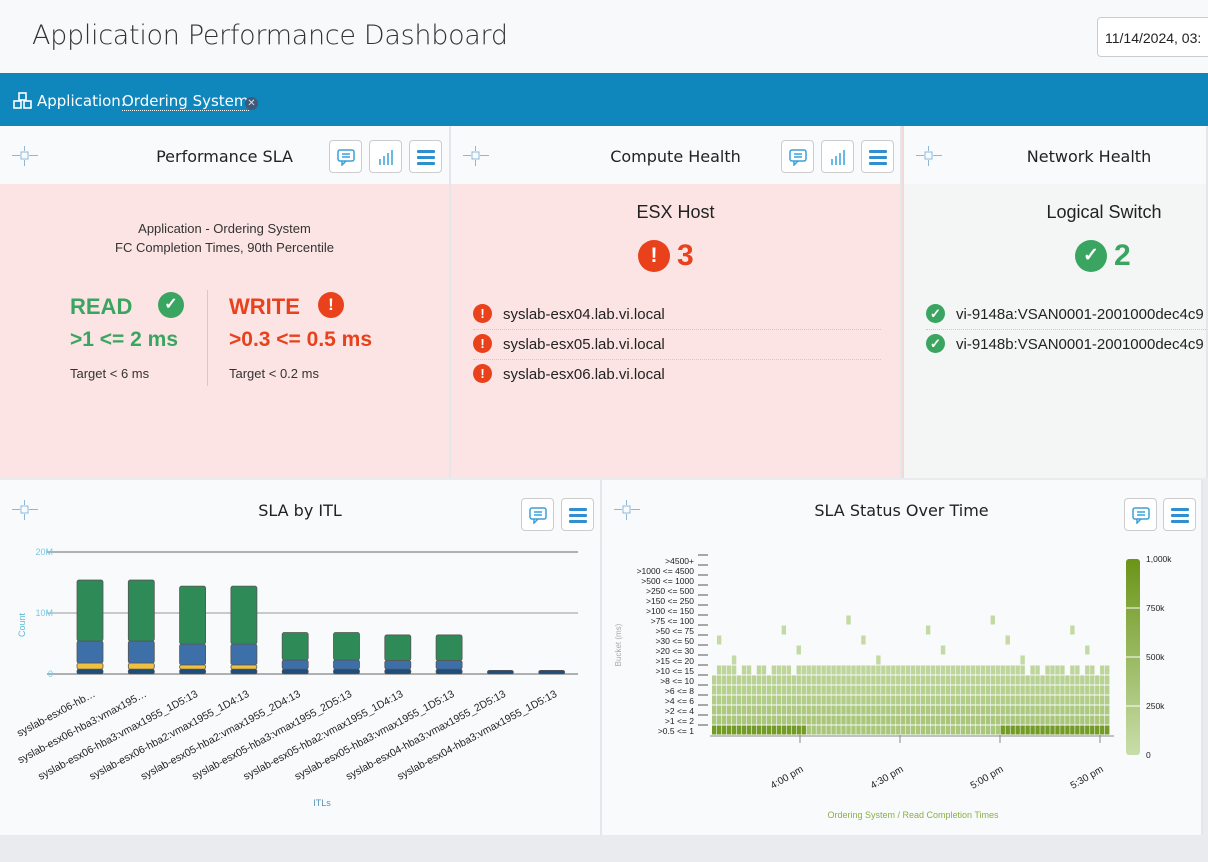  What do you see at coordinates (251, 103) in the screenshot?
I see `close-icon: ✕` at bounding box center [251, 103].